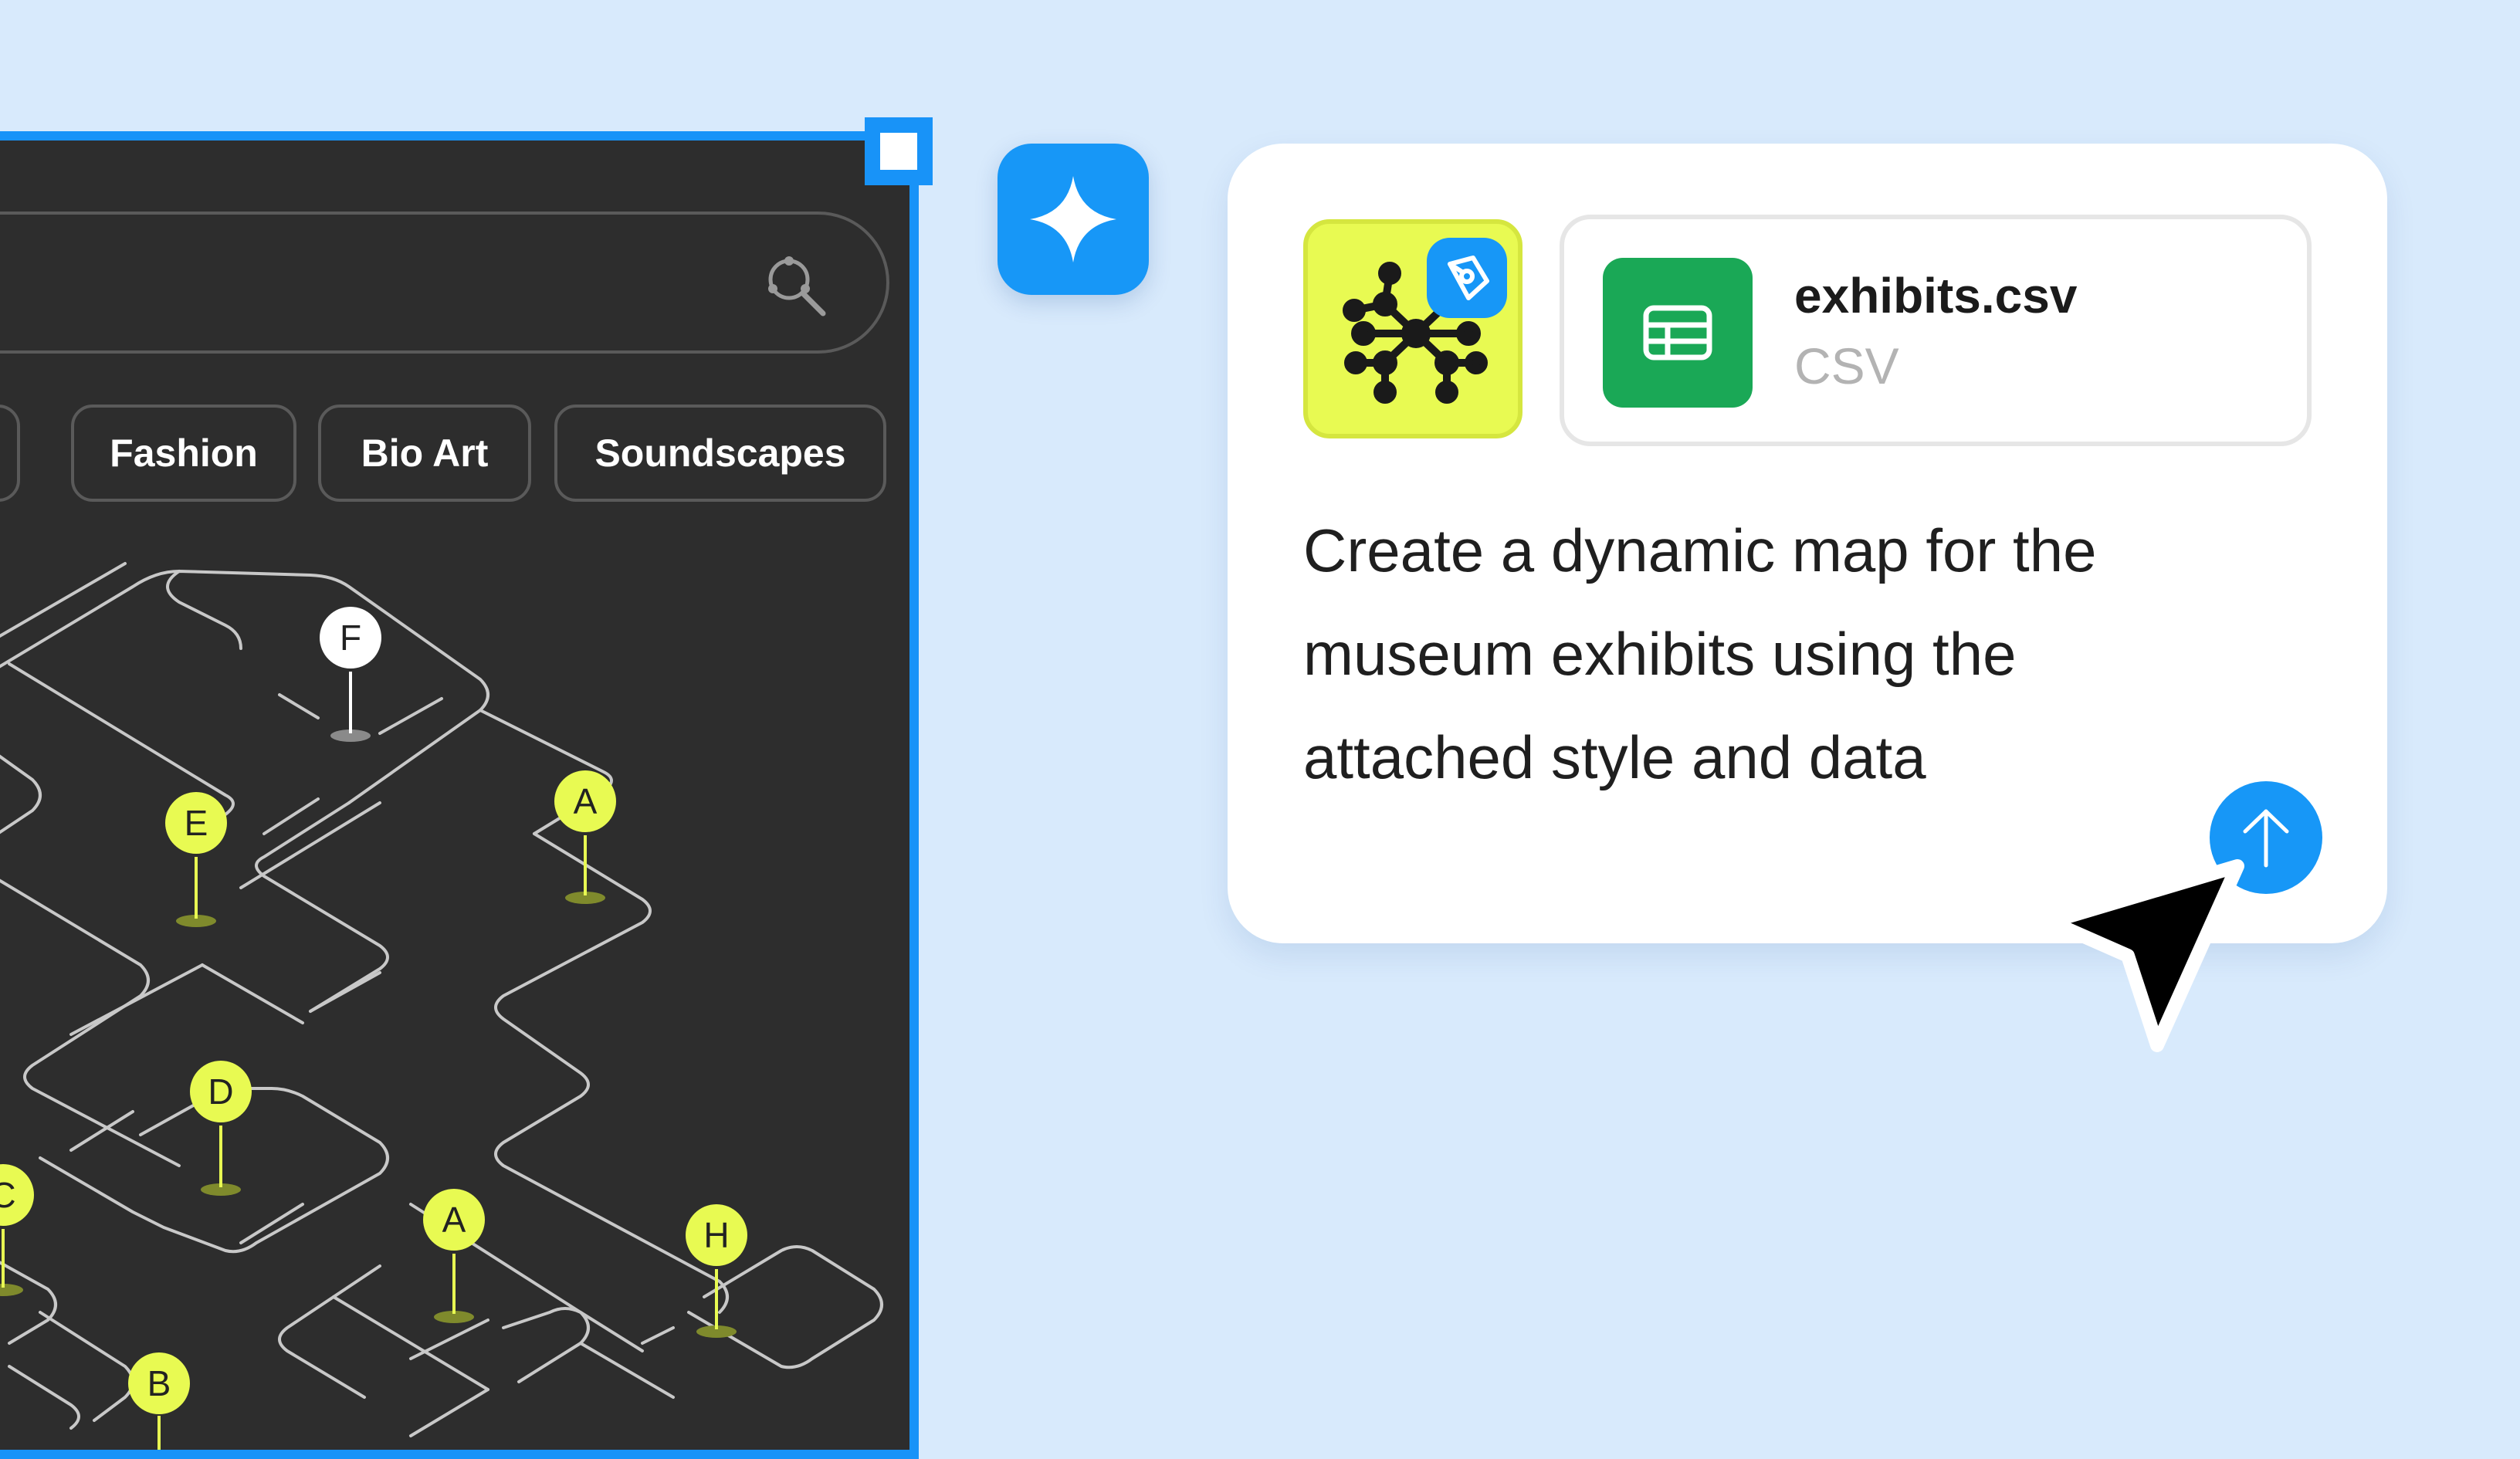  What do you see at coordinates (1678, 333) in the screenshot?
I see `spreadsheet-icon` at bounding box center [1678, 333].